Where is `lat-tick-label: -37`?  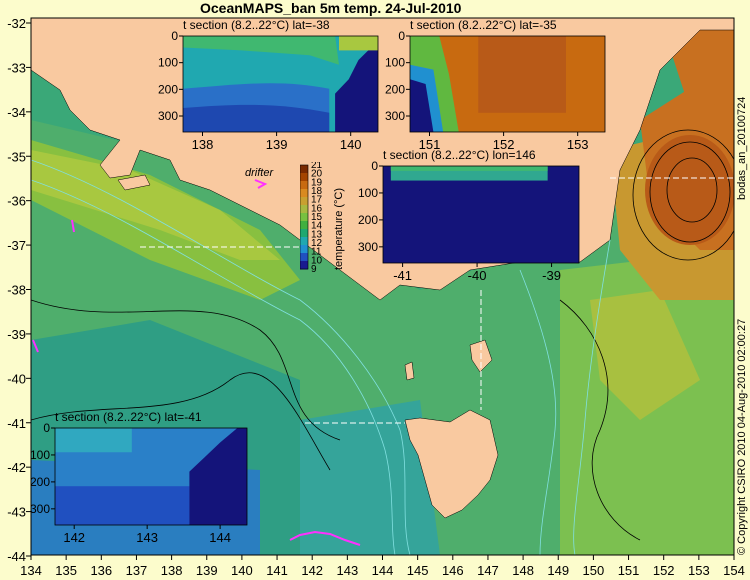 lat-tick-label: -37 is located at coordinates (16, 245).